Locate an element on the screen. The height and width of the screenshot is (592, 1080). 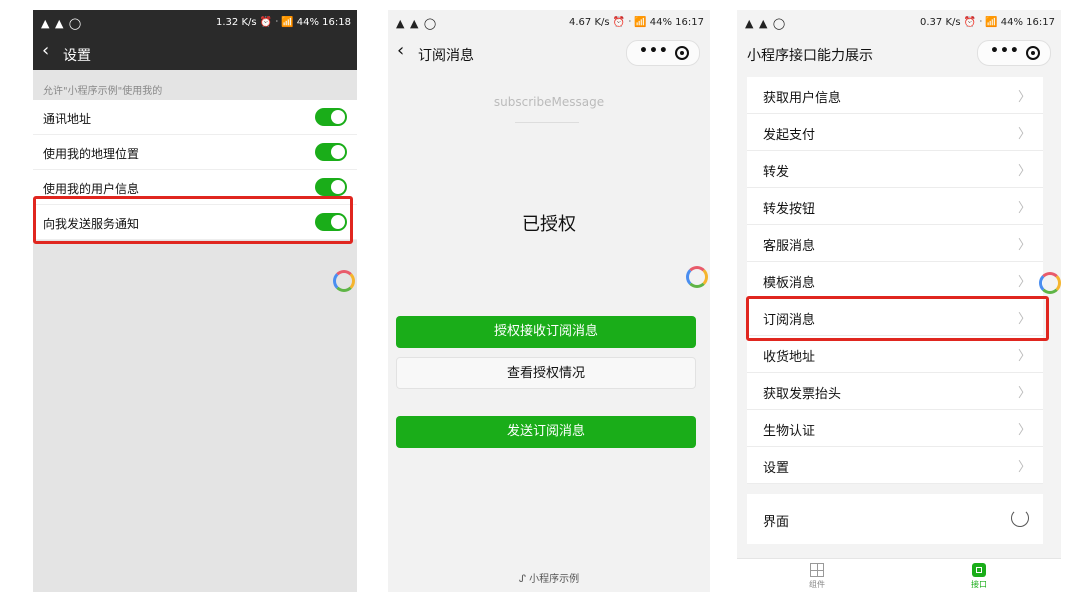
list-item-label: 客服消息 is located at coordinates (789, 246).